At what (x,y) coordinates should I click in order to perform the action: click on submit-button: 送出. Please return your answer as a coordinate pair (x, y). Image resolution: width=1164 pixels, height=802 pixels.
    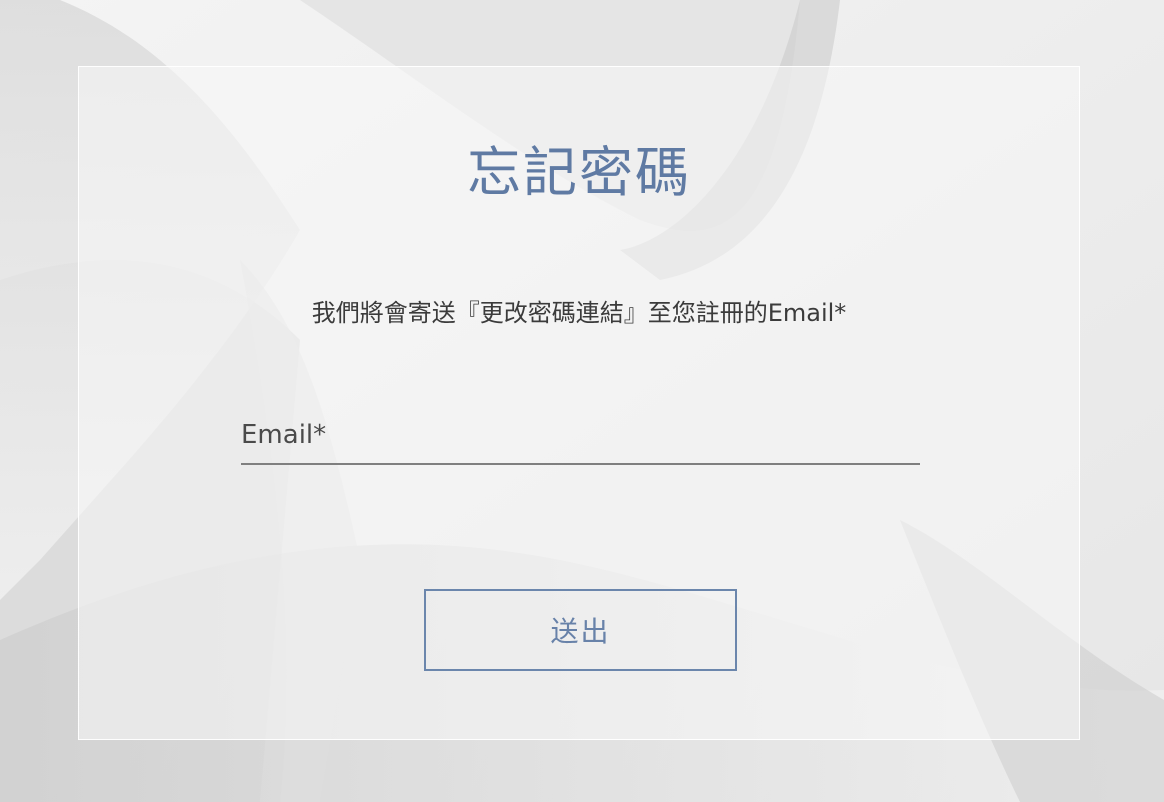
    Looking at the image, I should click on (580, 630).